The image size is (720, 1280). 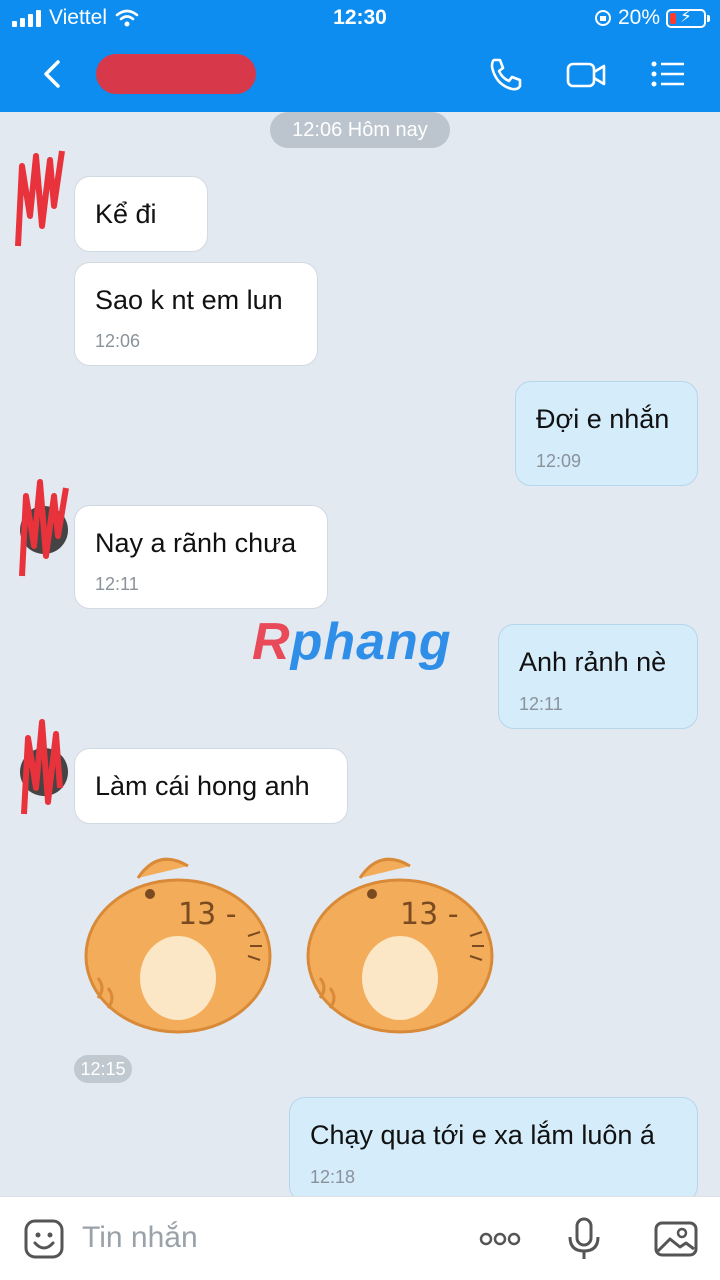 I want to click on mic-icon, so click(x=584, y=1239).